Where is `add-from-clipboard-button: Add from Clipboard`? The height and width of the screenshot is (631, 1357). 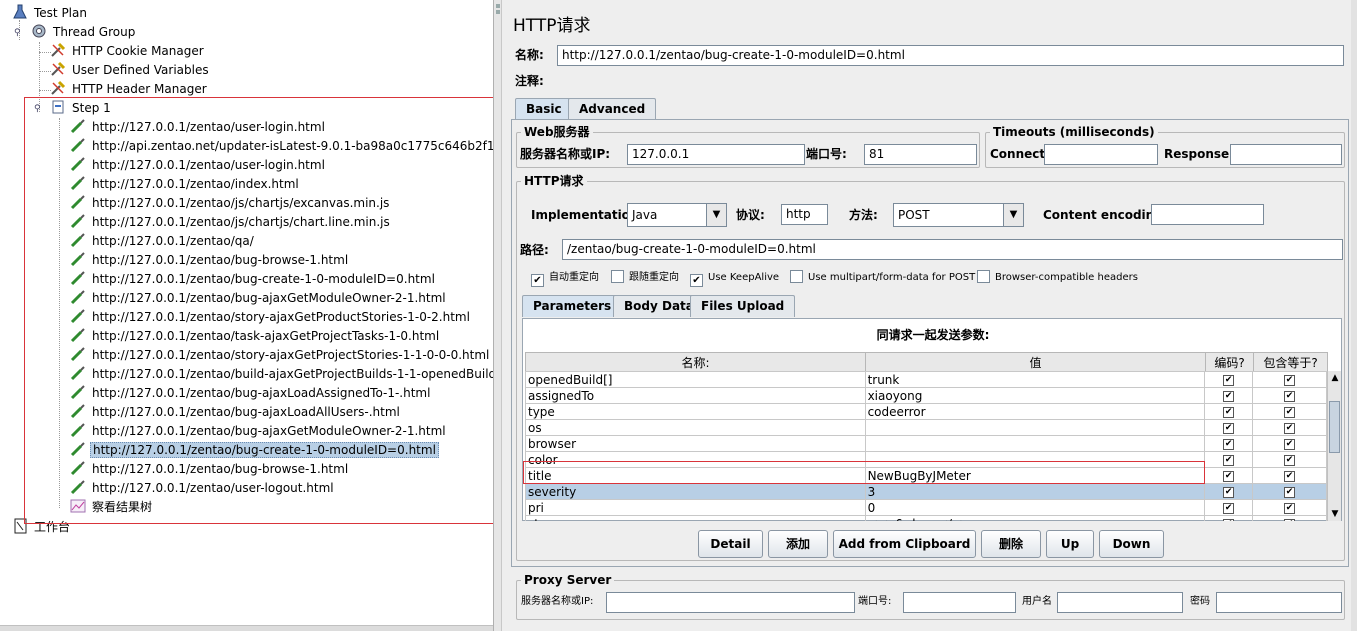
add-from-clipboard-button: Add from Clipboard is located at coordinates (904, 544).